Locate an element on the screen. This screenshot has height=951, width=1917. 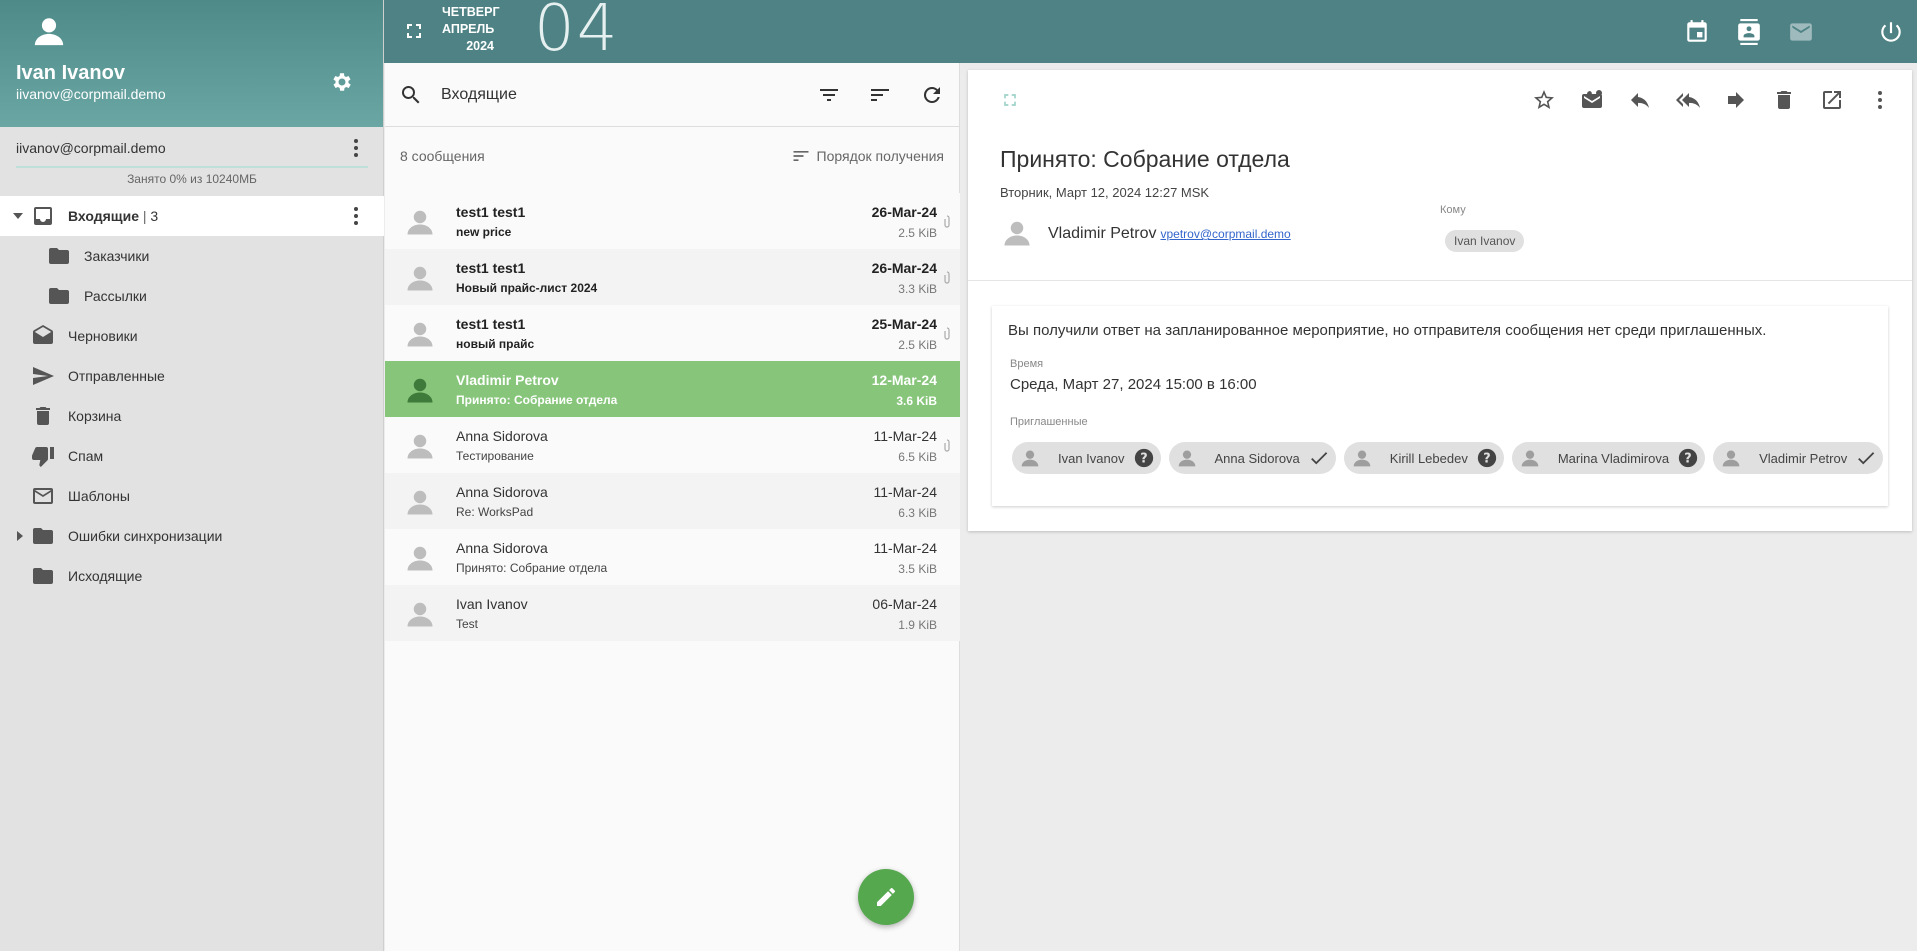
message-date: 11-Mar-24 is located at coordinates (905, 436).